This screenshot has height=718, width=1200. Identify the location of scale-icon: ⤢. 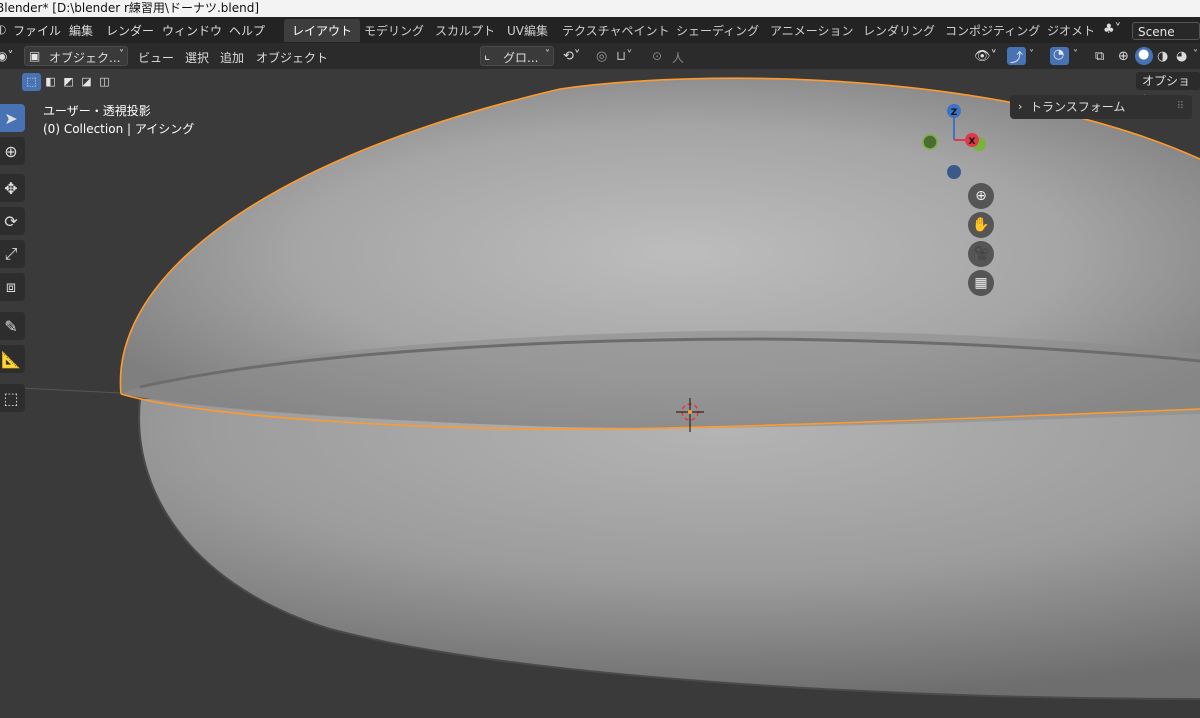
(11, 253).